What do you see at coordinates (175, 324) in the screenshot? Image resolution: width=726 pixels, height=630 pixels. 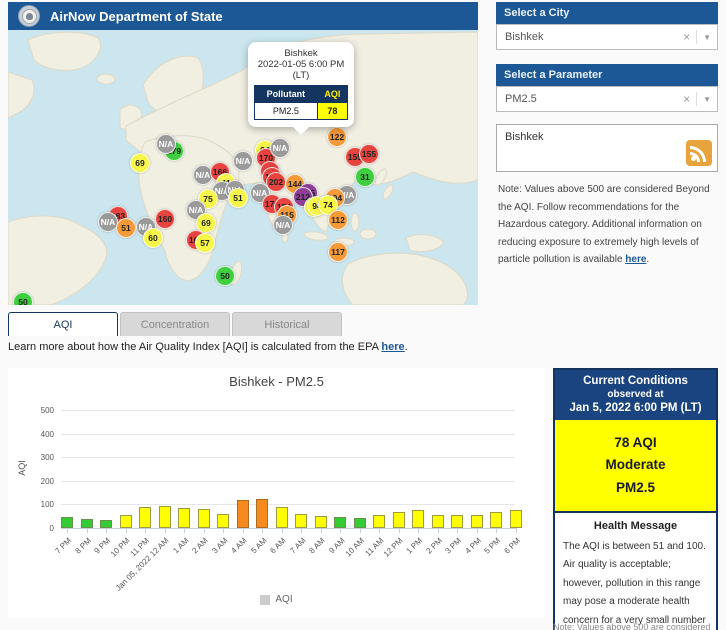 I see `tab-concentration: Concentration` at bounding box center [175, 324].